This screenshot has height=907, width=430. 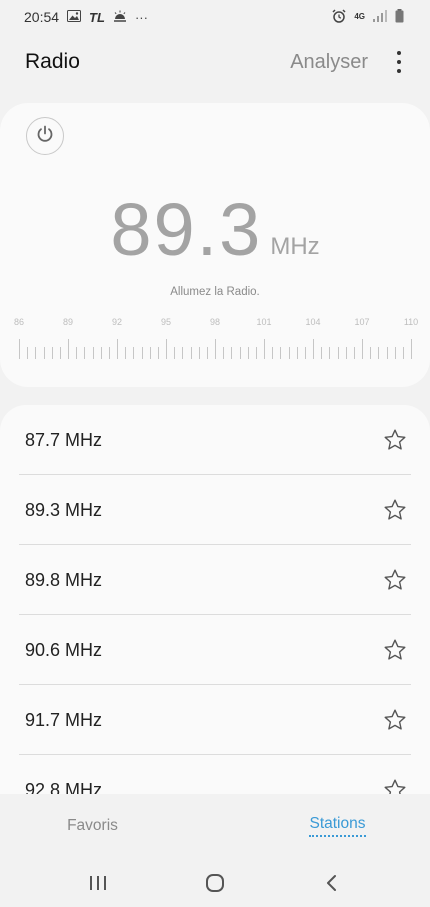 I want to click on power-button, so click(x=45, y=136).